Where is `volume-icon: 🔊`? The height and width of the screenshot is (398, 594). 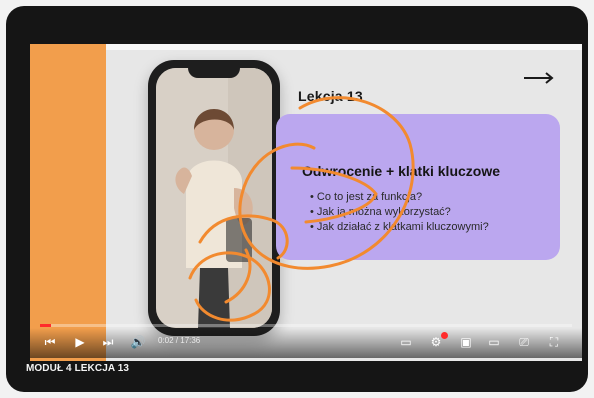
volume-icon: 🔊 is located at coordinates (138, 342).